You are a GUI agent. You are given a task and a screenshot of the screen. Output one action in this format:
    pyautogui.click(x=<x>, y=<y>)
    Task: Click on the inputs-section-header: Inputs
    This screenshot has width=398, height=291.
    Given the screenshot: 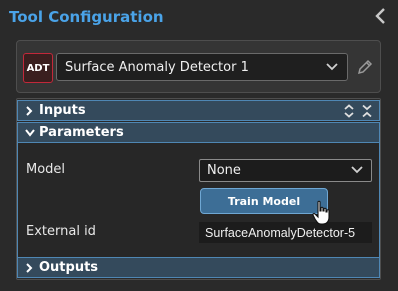 What is the action you would take?
    pyautogui.click(x=198, y=110)
    